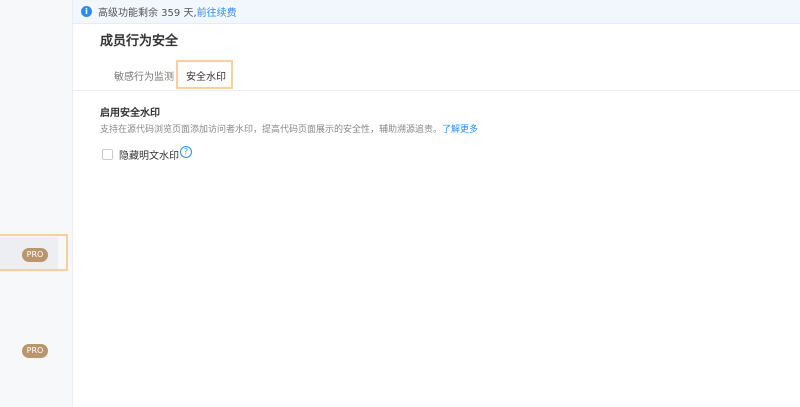 The image size is (800, 407). What do you see at coordinates (139, 41) in the screenshot?
I see `page-title: 成员行为安全` at bounding box center [139, 41].